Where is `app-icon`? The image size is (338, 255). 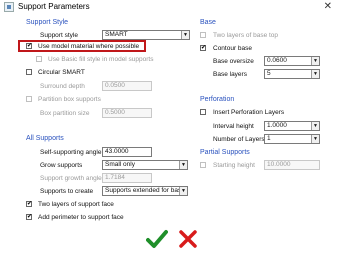 app-icon is located at coordinates (9, 7).